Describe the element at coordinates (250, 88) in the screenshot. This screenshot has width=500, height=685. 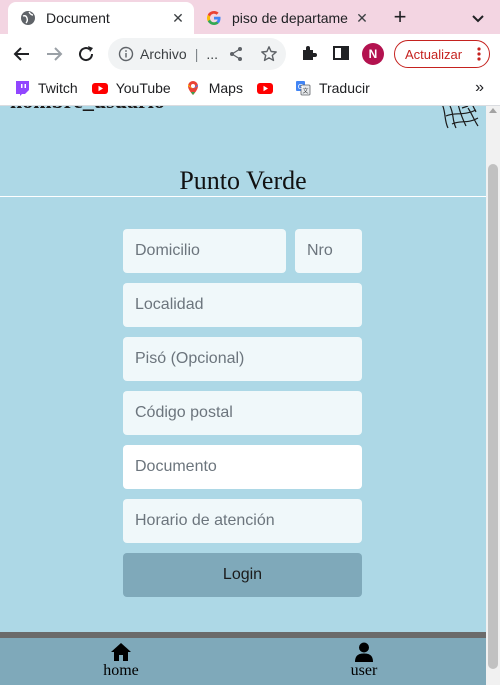
I see `bookmarks-bar: Twitch YouTube Maps G文 Traducir »` at that location.